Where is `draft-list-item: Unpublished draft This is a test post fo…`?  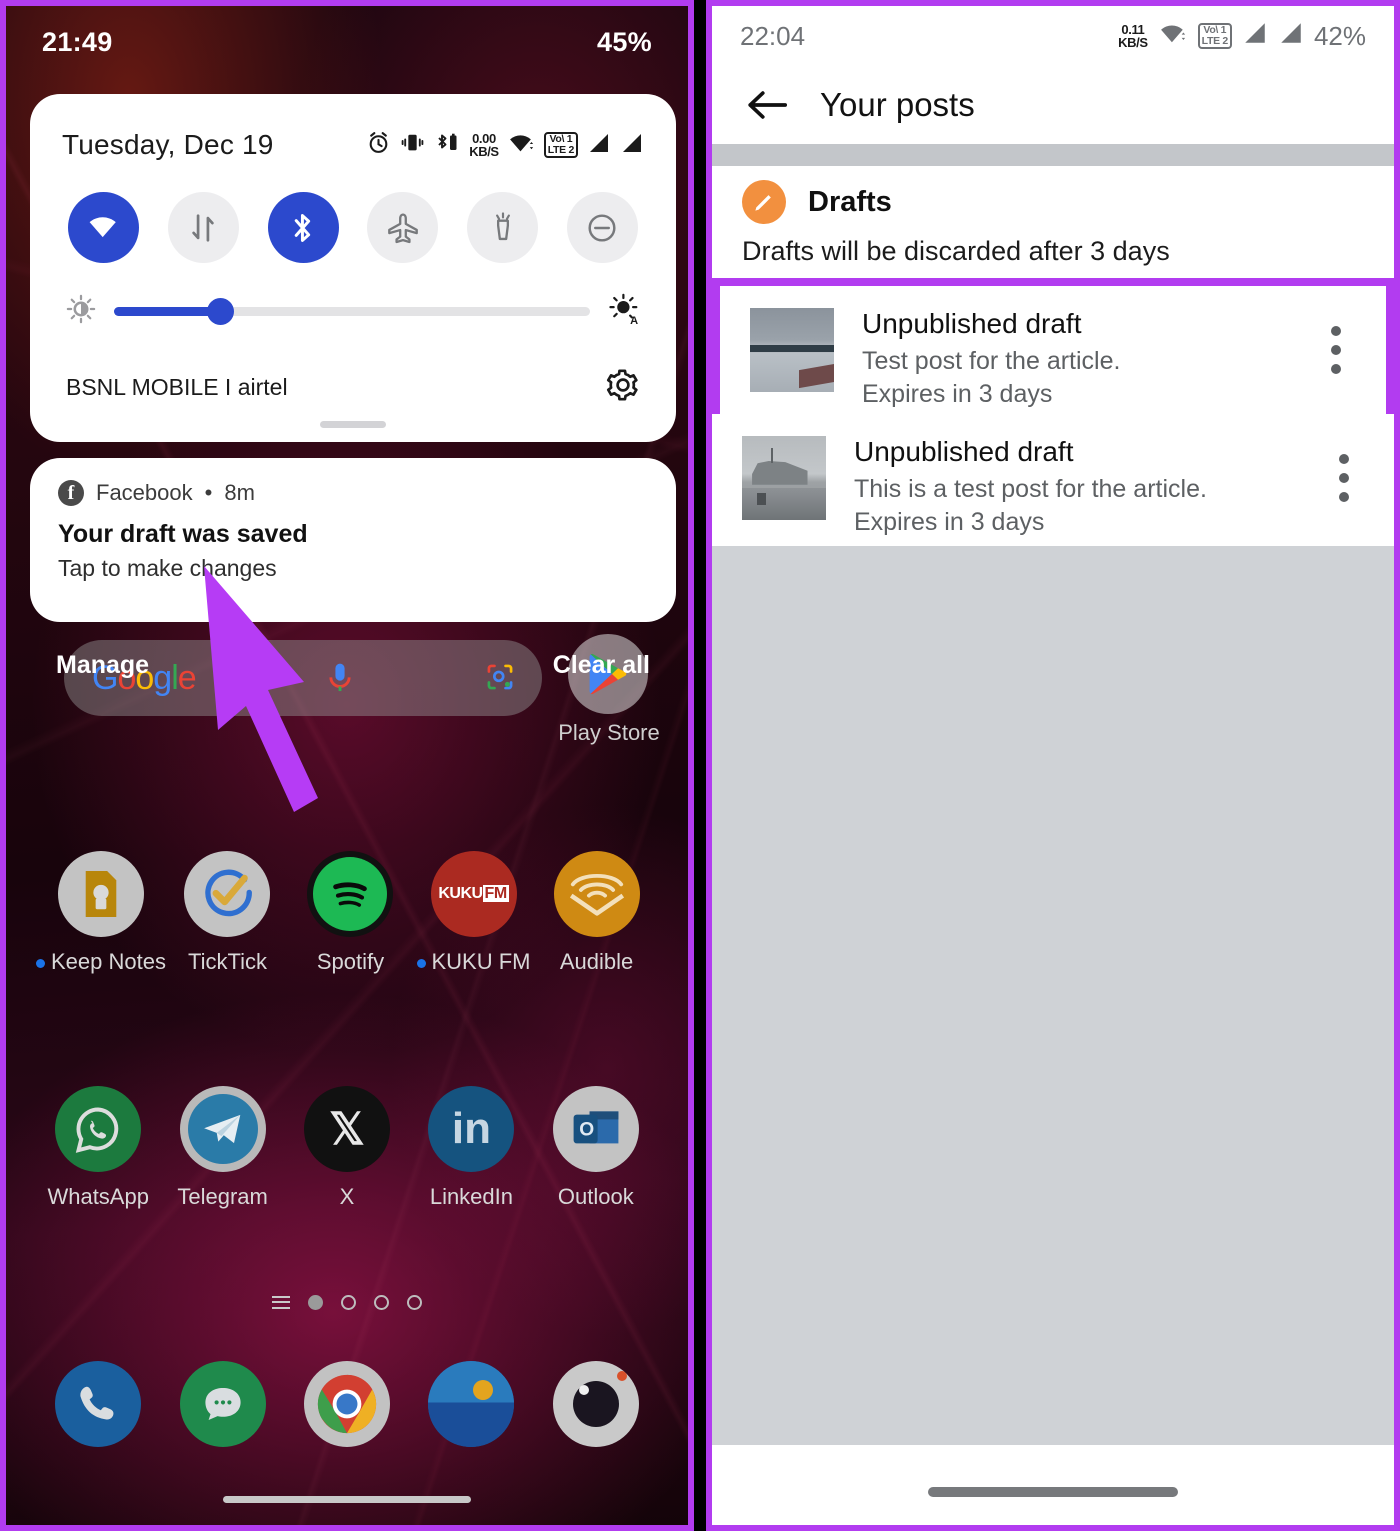 draft-list-item: Unpublished draft This is a test post fo… is located at coordinates (1053, 486).